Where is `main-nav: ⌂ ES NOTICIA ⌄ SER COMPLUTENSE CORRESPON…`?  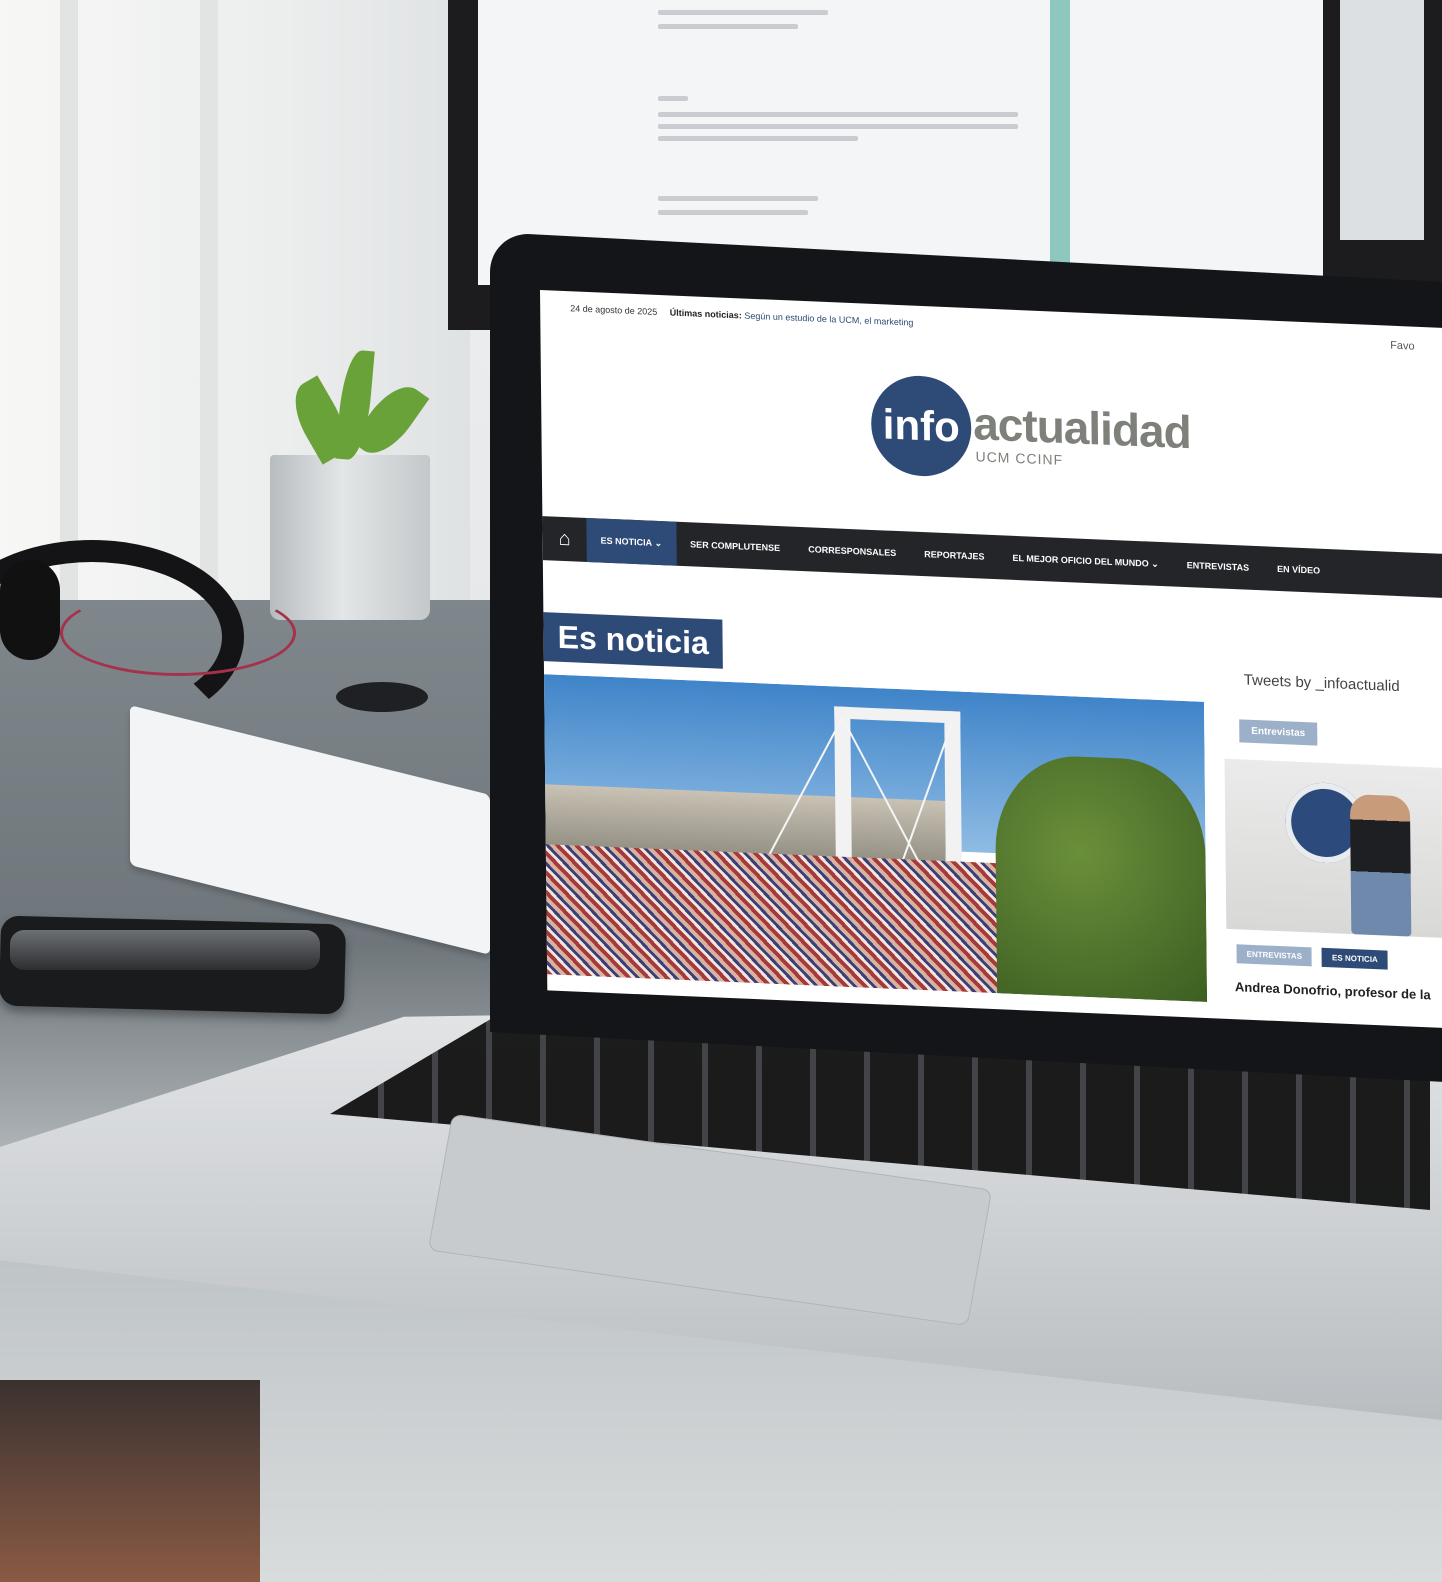
main-nav: ⌂ ES NOTICIA ⌄ SER COMPLUTENSE CORRESPON… is located at coordinates (992, 557).